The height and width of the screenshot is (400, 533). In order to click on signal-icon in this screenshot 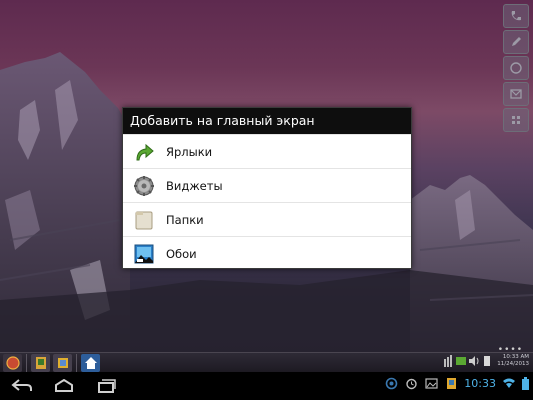, I will do `click(448, 361)`.